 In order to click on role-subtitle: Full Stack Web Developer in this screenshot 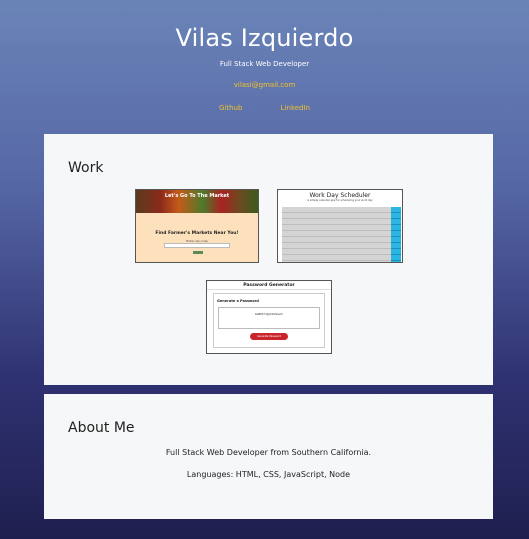, I will do `click(264, 64)`.